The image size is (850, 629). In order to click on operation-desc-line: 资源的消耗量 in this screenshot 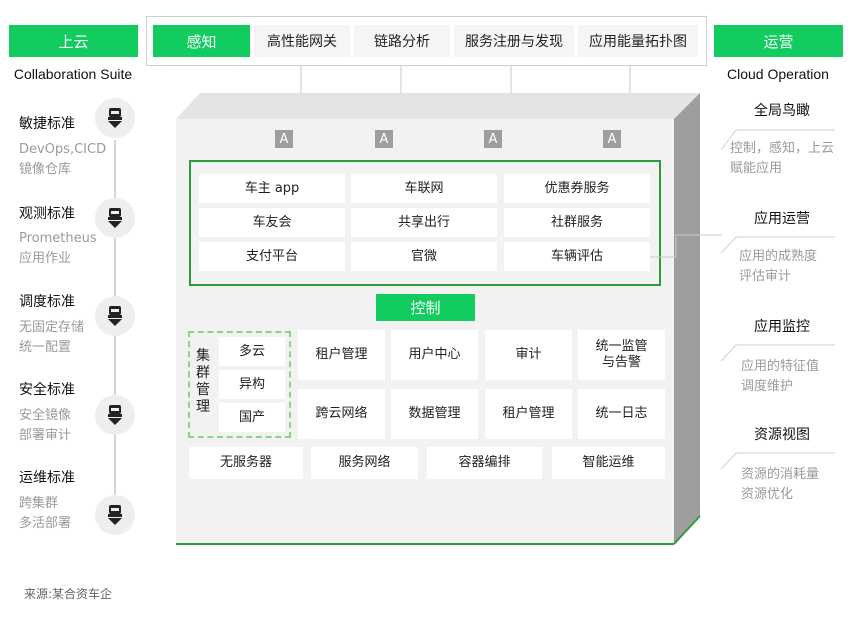, I will do `click(780, 474)`.